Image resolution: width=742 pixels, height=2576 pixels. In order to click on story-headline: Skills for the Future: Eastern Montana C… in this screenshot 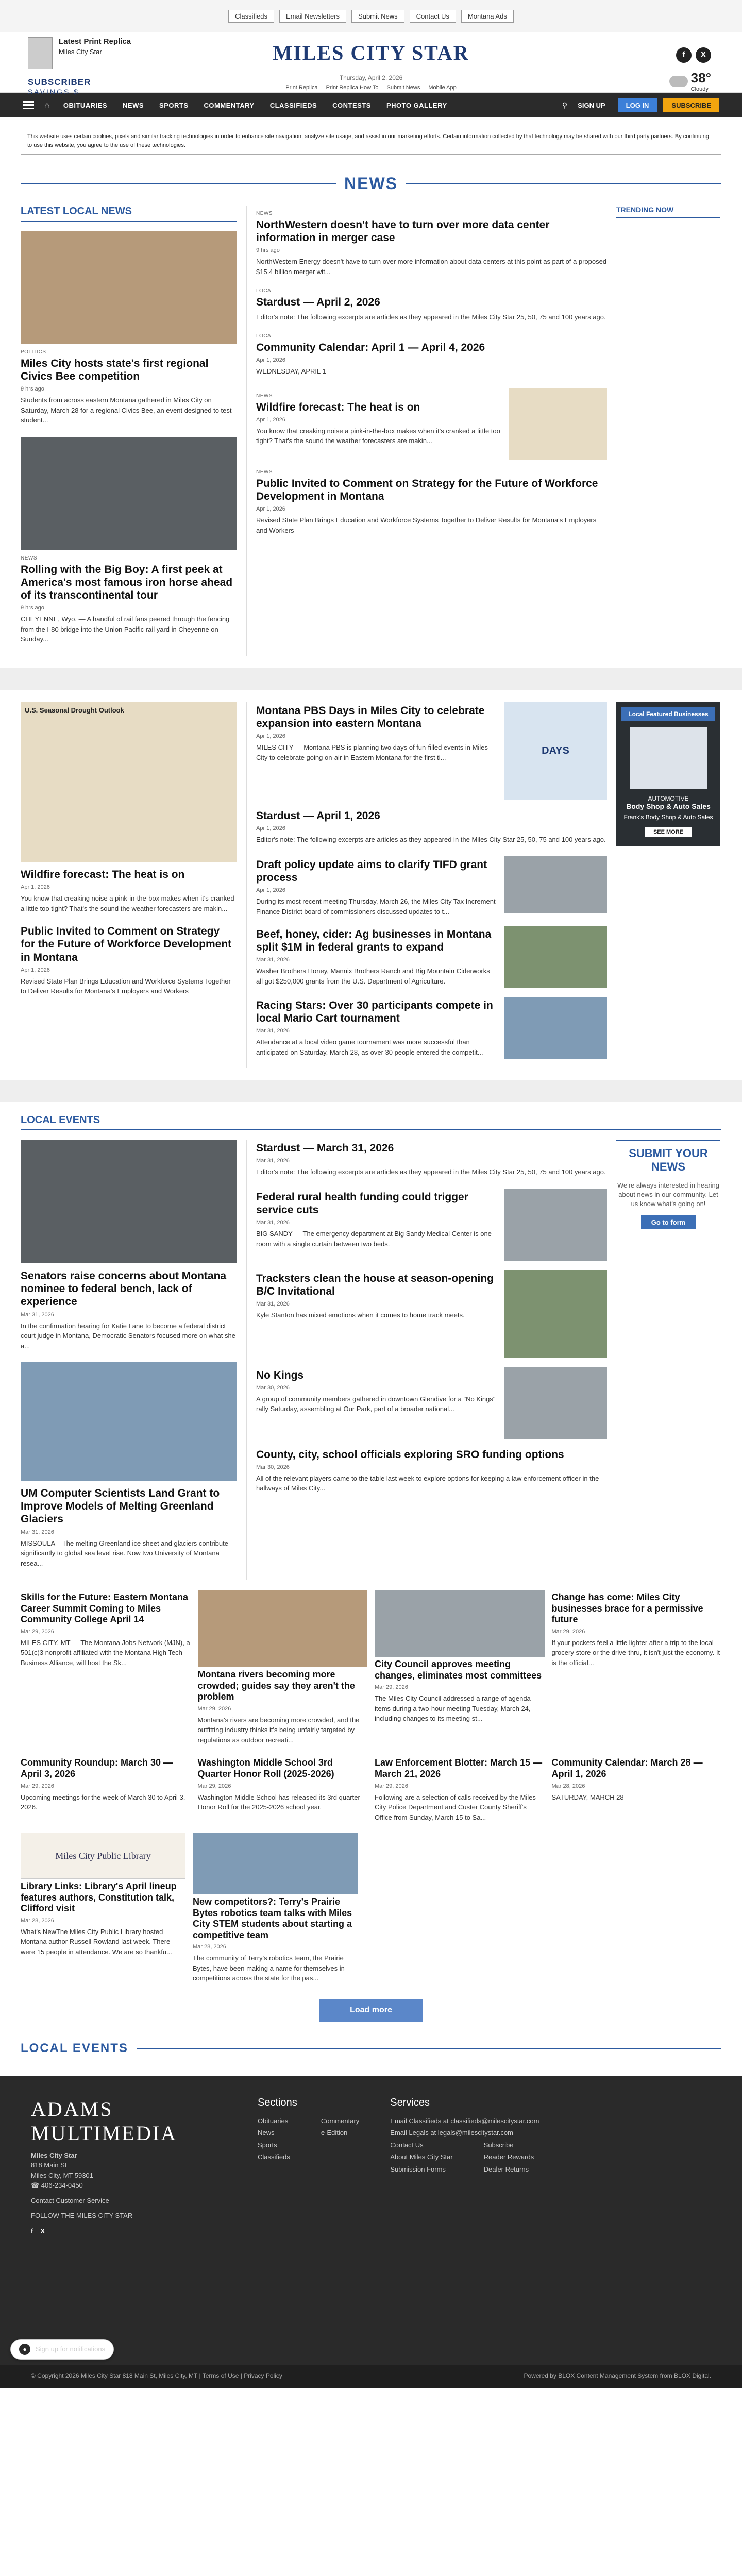, I will do `click(106, 1608)`.